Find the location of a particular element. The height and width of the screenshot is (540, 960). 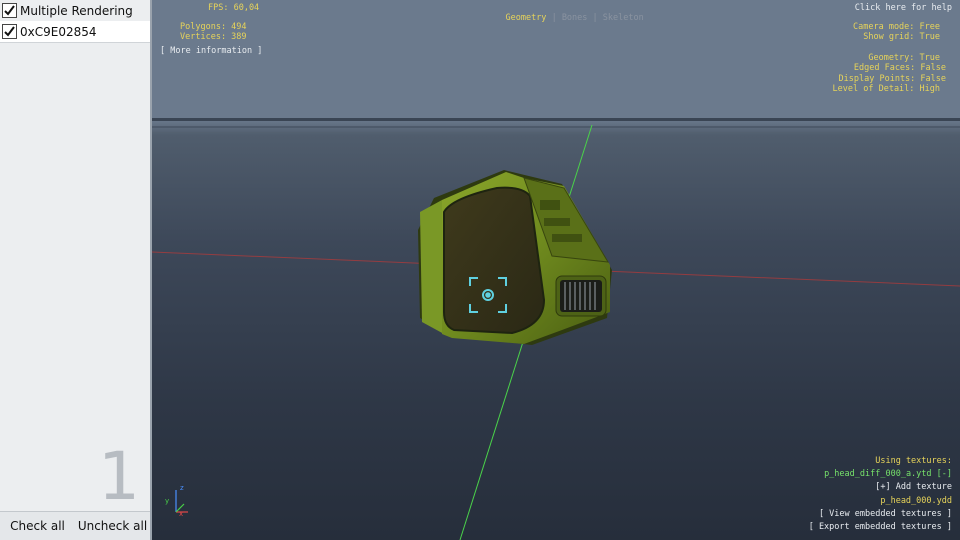

multiple-rendering-checkbox: Multiple Rendering is located at coordinates (75, 10).